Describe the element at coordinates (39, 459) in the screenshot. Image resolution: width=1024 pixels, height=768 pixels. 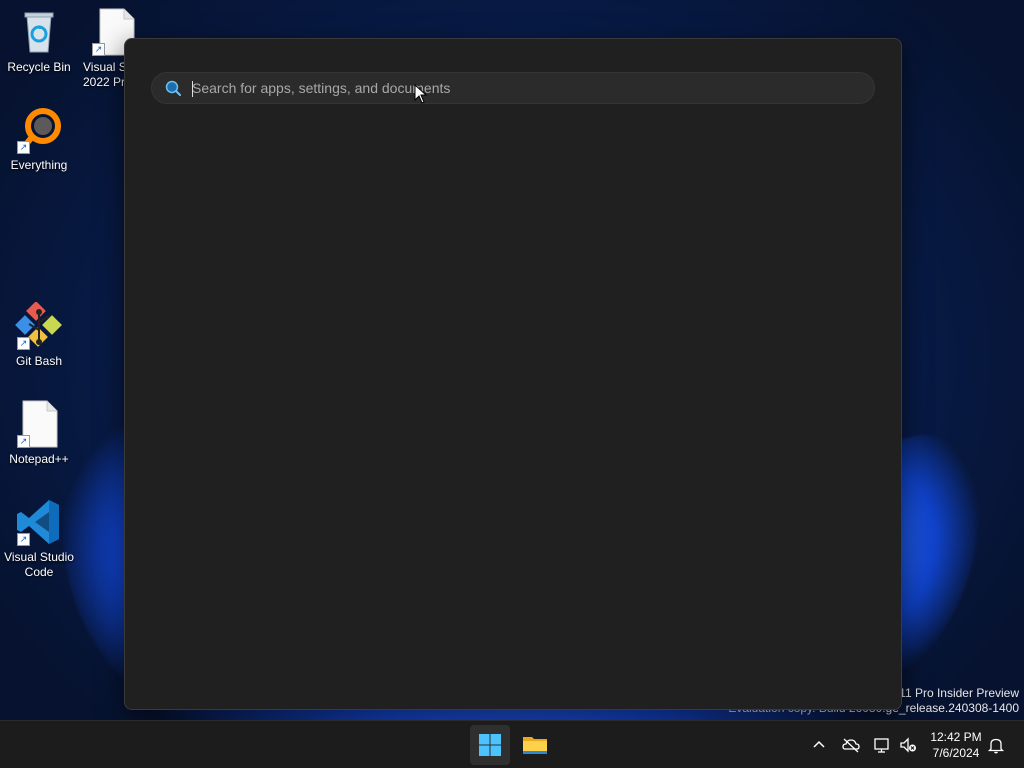
I see `desktop-icon-label: Notepad++` at that location.